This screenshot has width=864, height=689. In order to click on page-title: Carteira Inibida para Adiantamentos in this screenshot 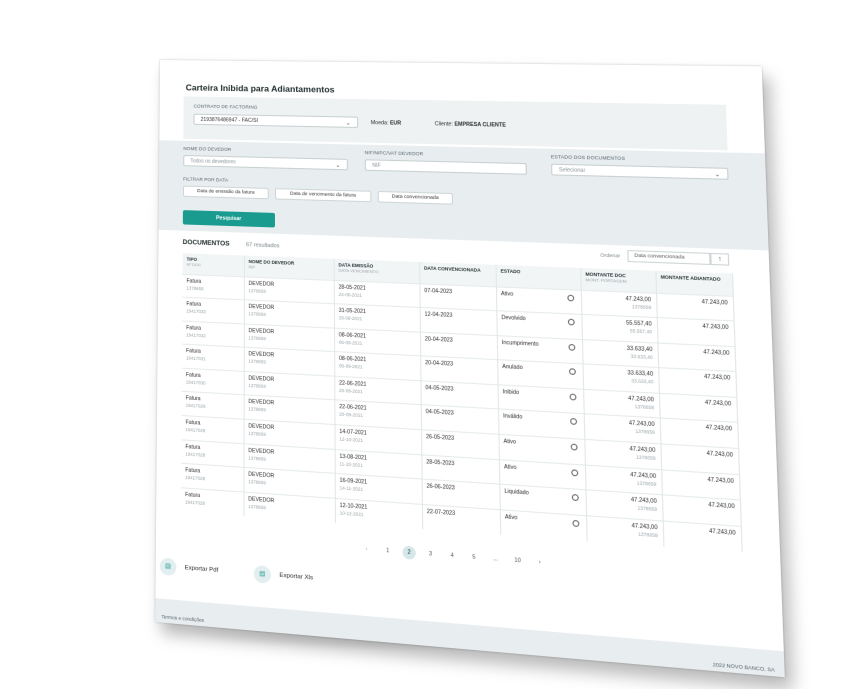, I will do `click(260, 88)`.